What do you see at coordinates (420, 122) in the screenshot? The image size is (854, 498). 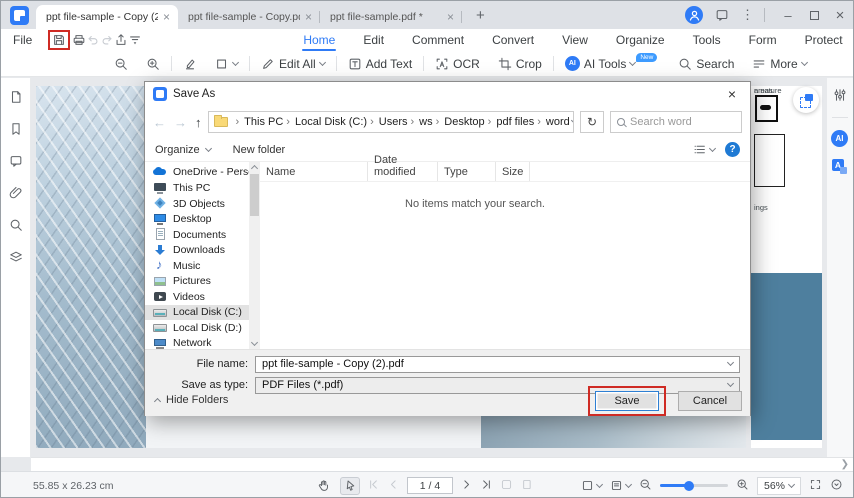 I see `breadcrumb-segment: › ws` at bounding box center [420, 122].